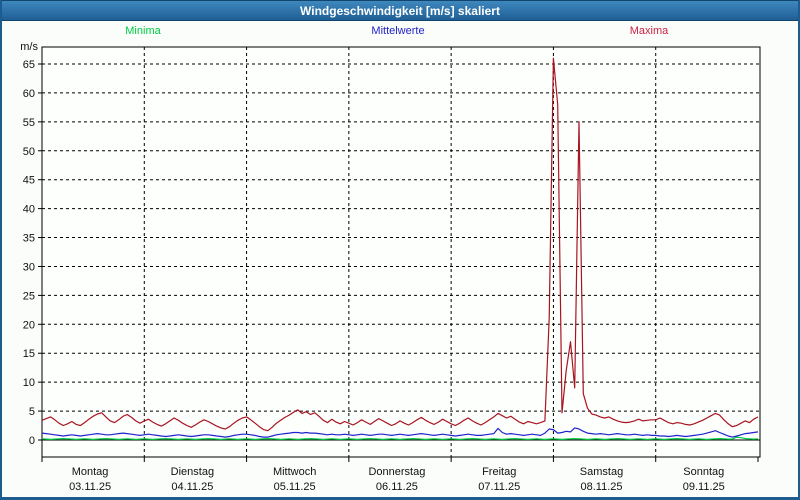 The image size is (800, 500). What do you see at coordinates (29, 65) in the screenshot?
I see `y-tick-label: 65` at bounding box center [29, 65].